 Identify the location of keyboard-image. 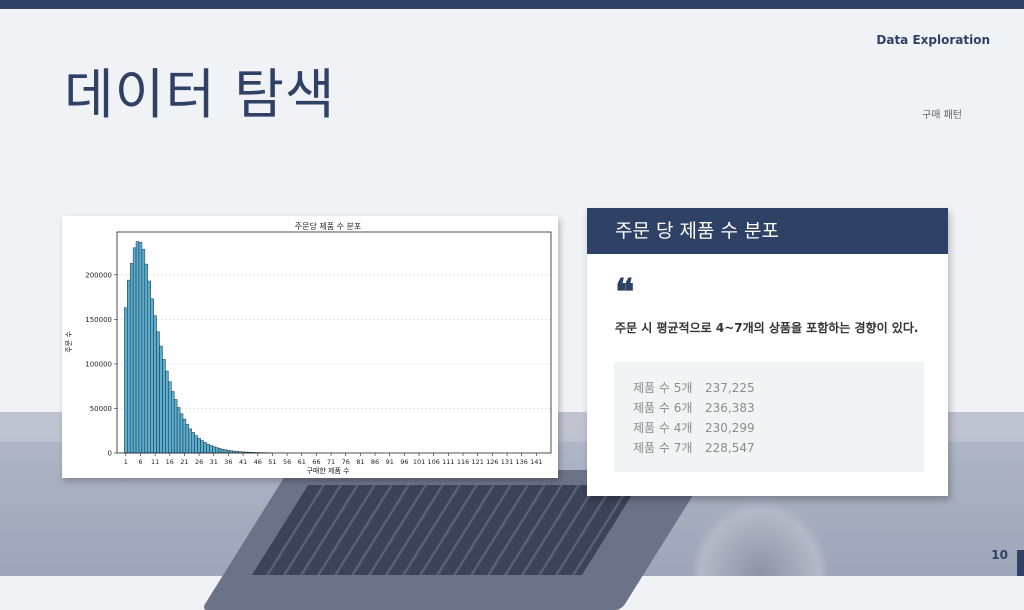
(445, 530).